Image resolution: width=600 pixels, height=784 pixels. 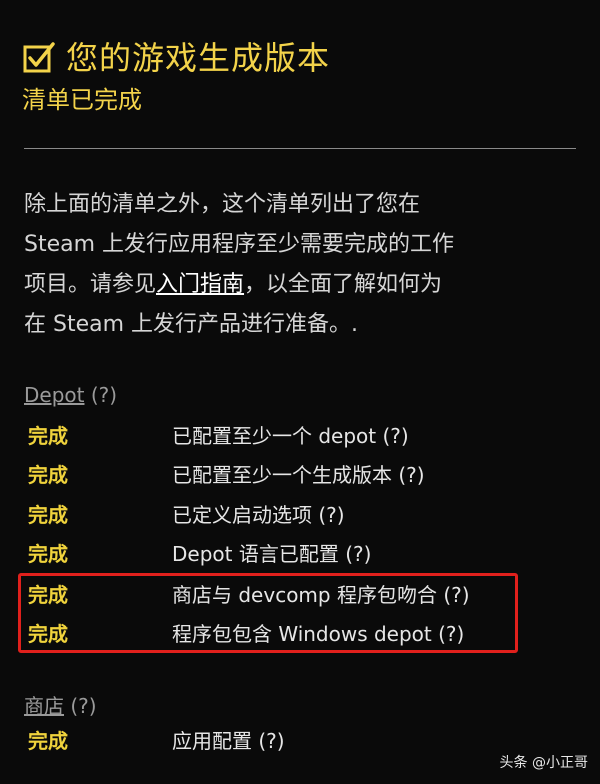 I want to click on checklist-item-label: 已定义启动选项 (?), so click(x=258, y=513).